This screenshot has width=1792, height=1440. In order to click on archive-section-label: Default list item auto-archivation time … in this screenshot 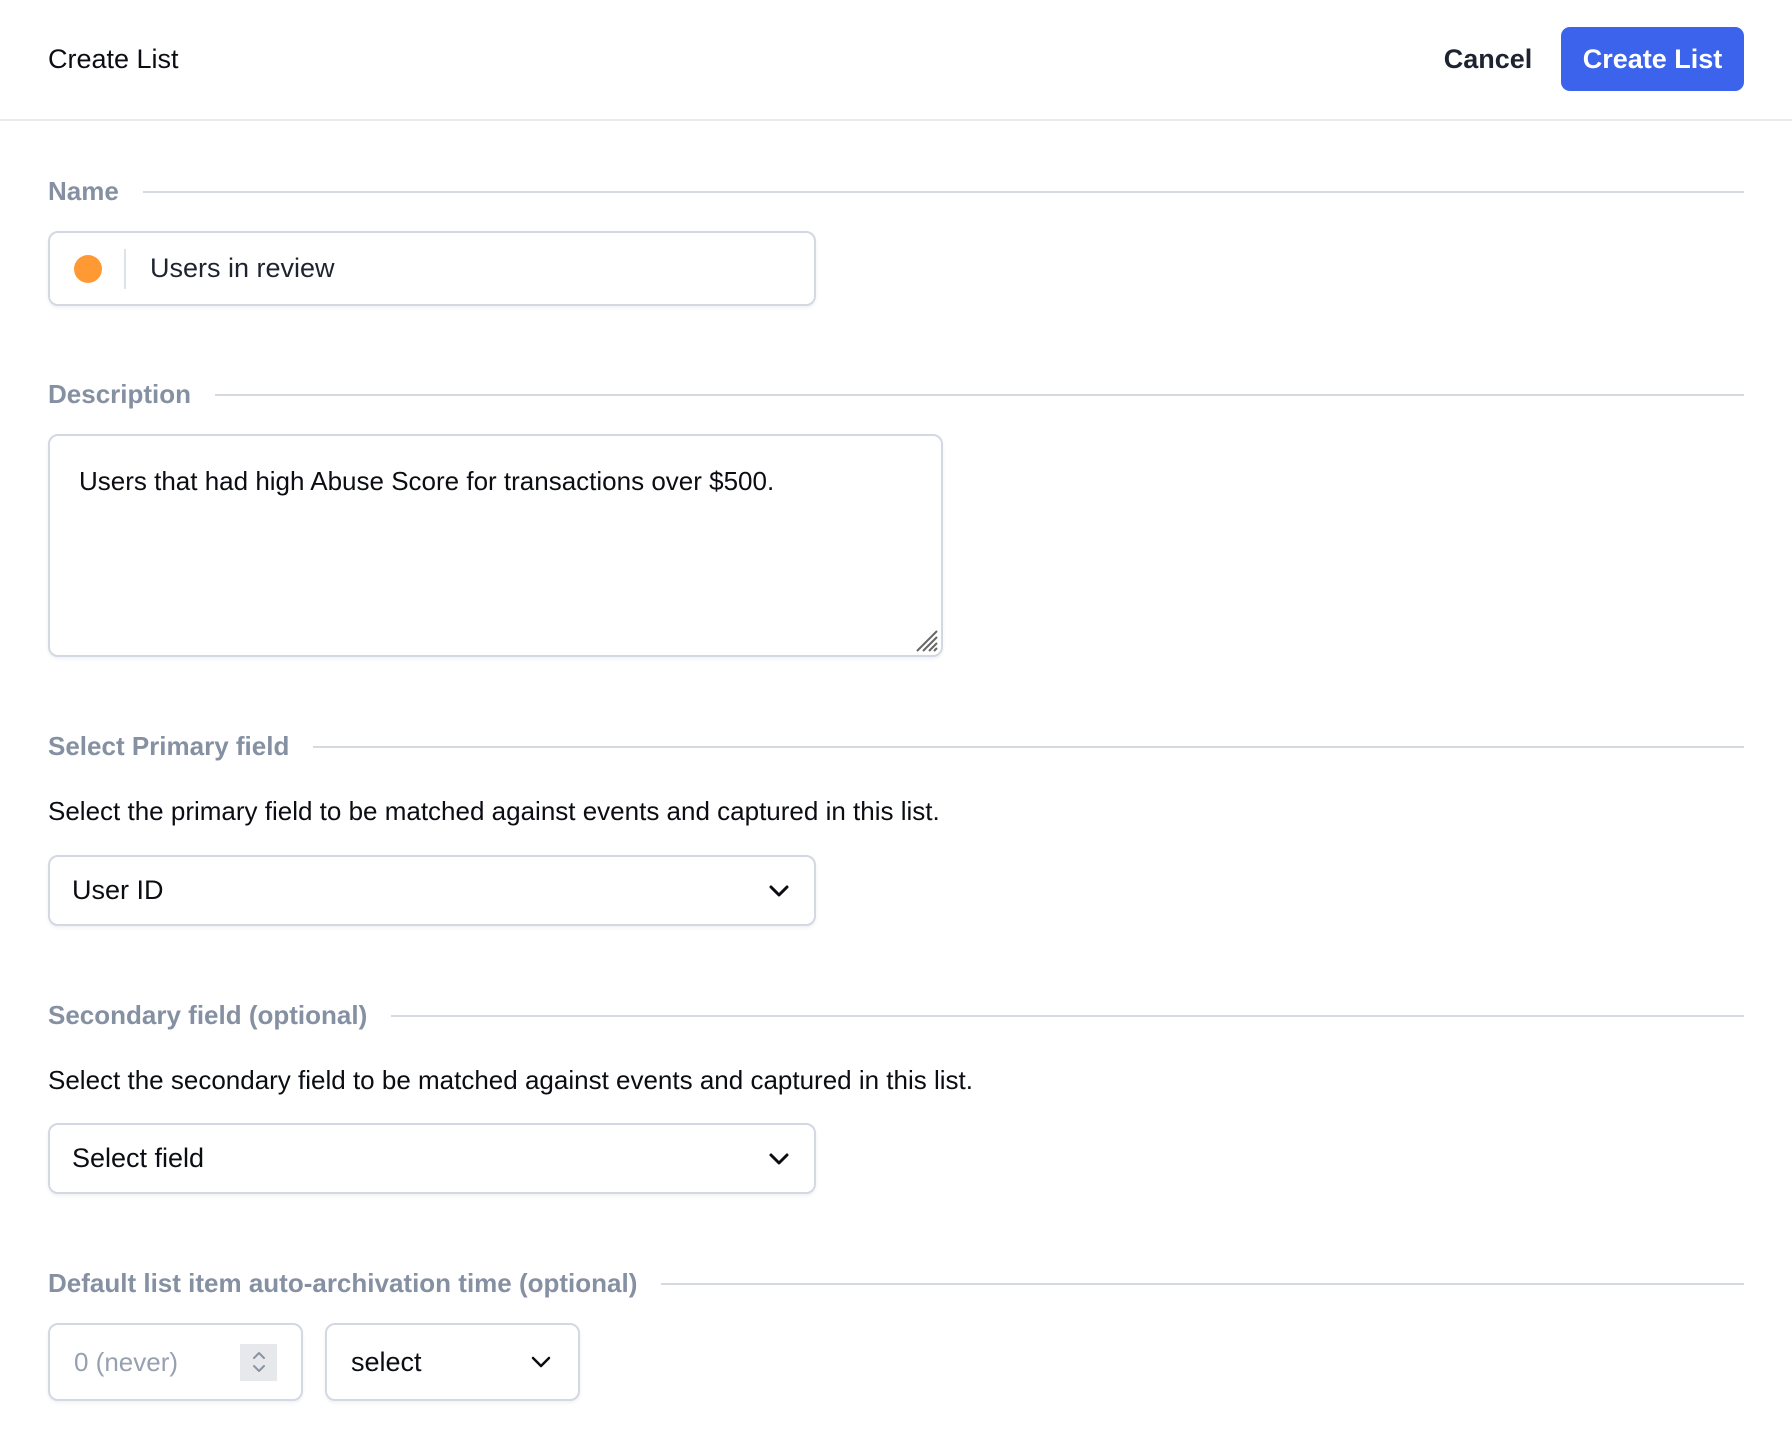, I will do `click(896, 1283)`.